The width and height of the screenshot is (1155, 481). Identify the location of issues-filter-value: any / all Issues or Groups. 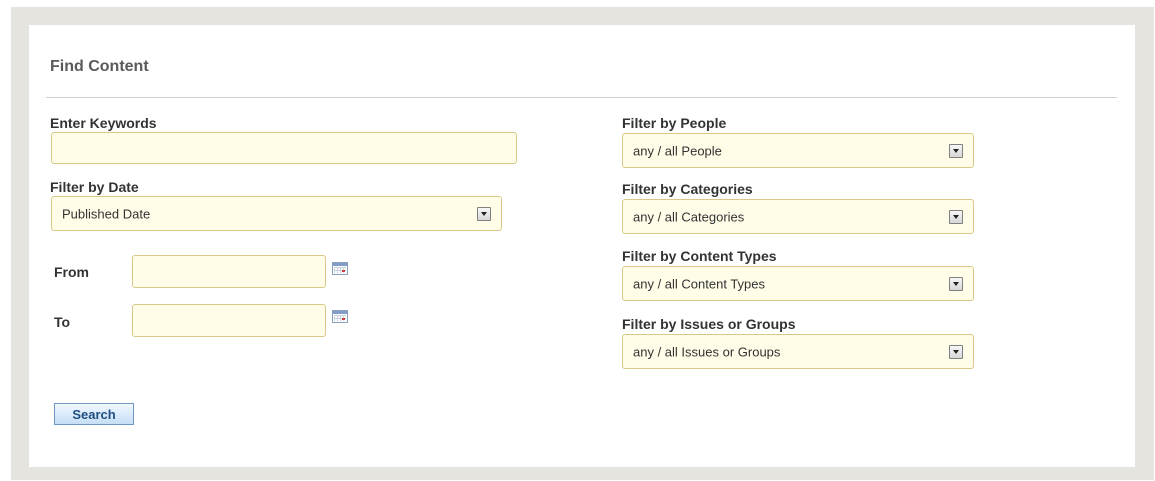
(707, 351).